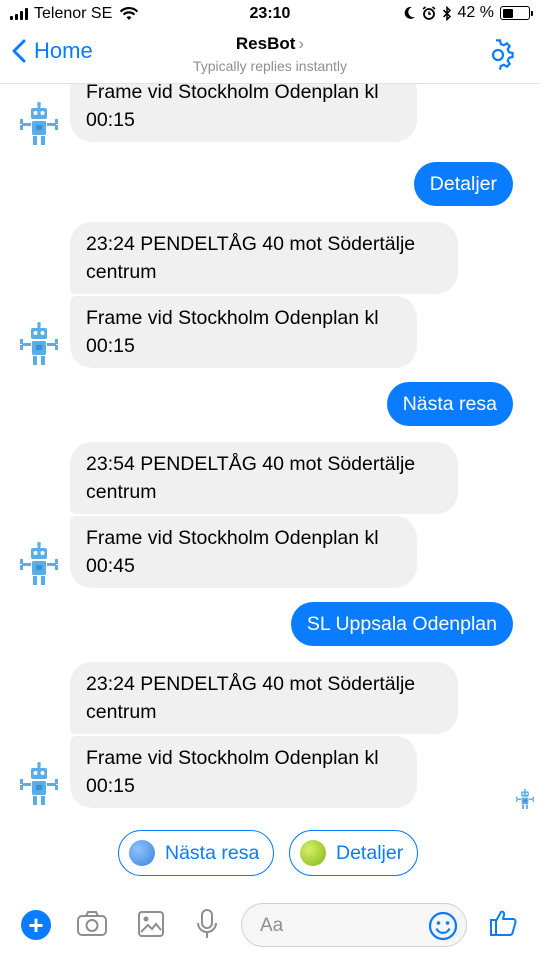 The height and width of the screenshot is (960, 540). Describe the element at coordinates (92, 924) in the screenshot. I see `camera-icon` at that location.